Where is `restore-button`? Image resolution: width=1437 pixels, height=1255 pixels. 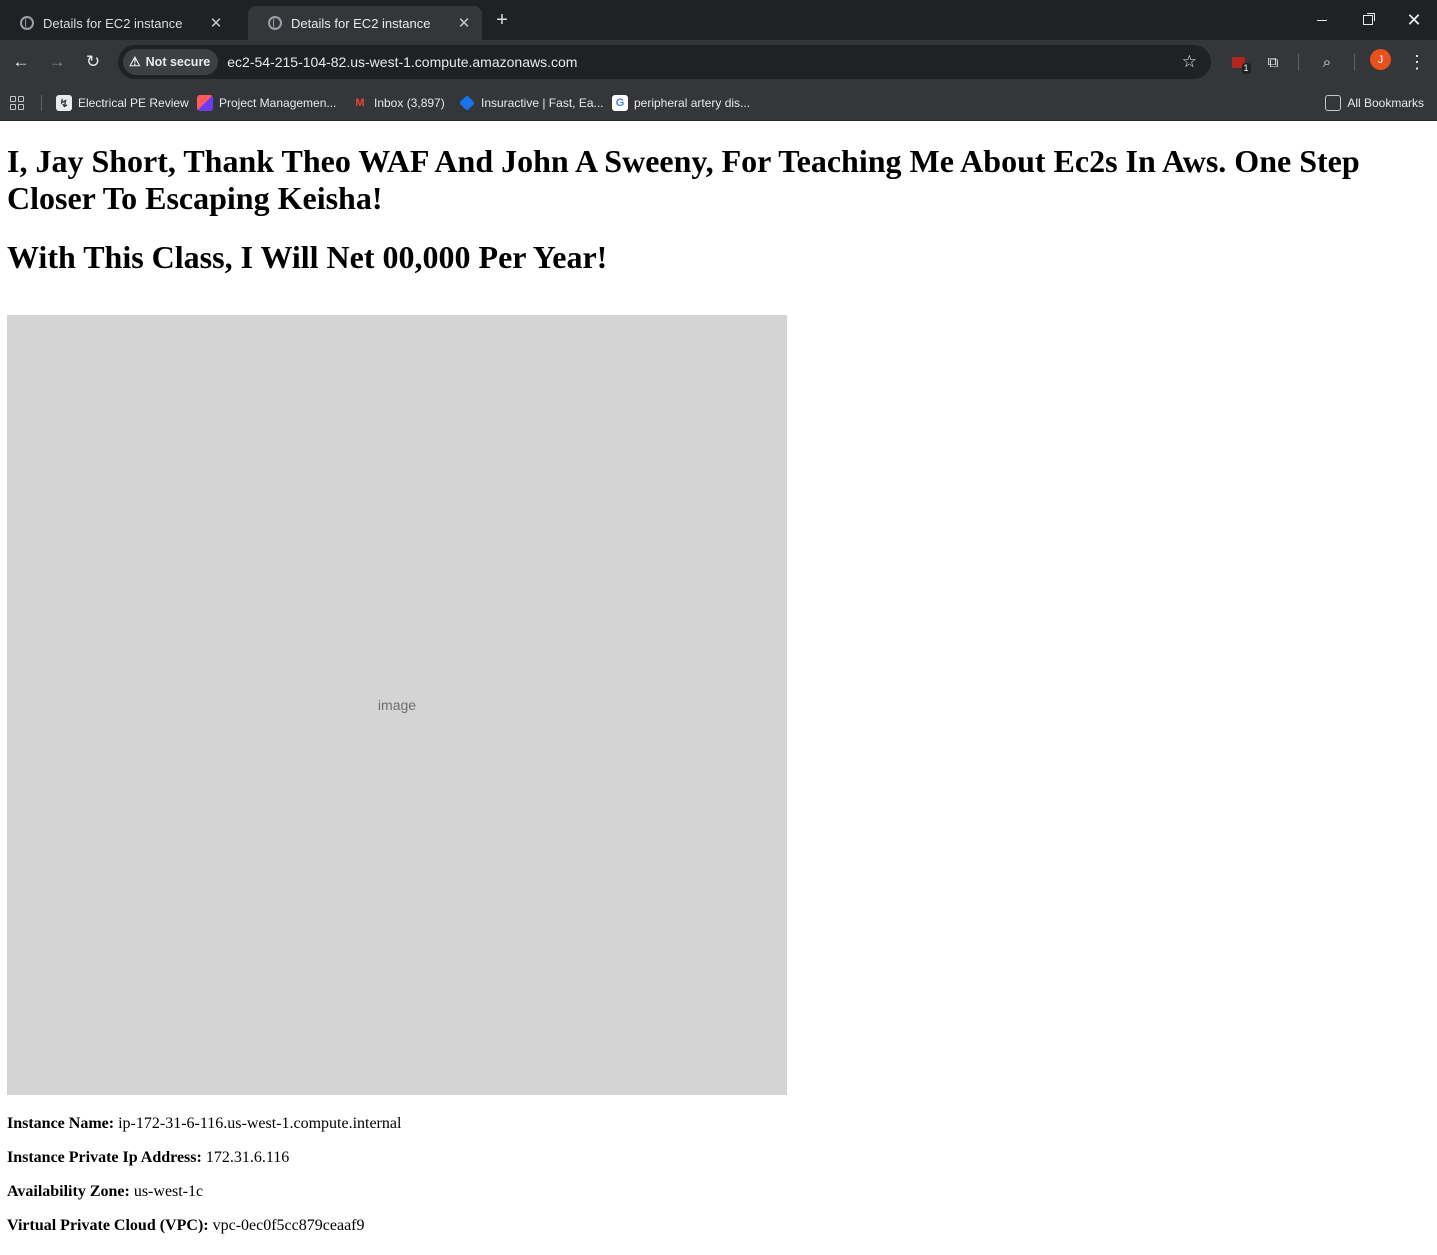
restore-button is located at coordinates (1368, 20).